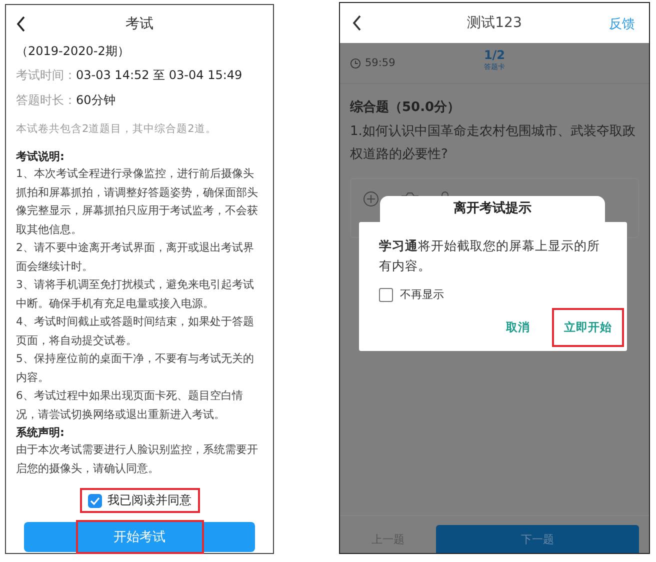 The height and width of the screenshot is (562, 656). I want to click on rule-paragraph: 2、请不要中途离开考试界面，离开或退出考试界面会继续计时。, so click(135, 257).